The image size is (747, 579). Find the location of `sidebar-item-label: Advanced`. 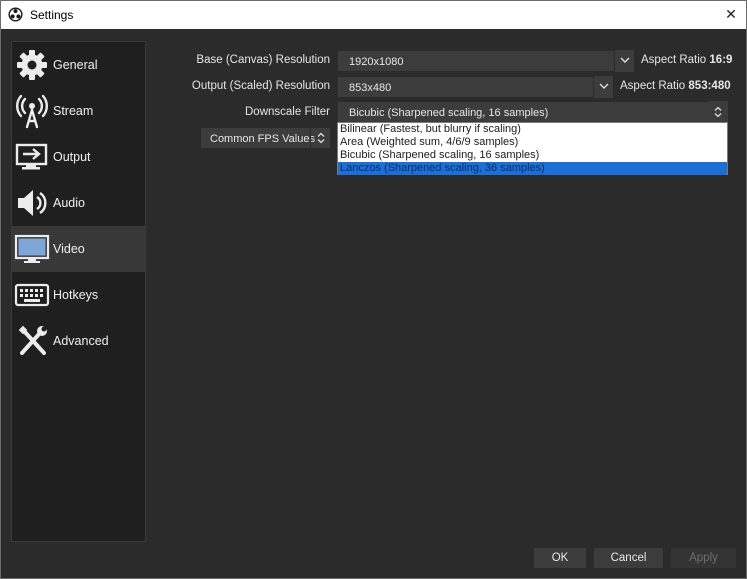

sidebar-item-label: Advanced is located at coordinates (81, 341).